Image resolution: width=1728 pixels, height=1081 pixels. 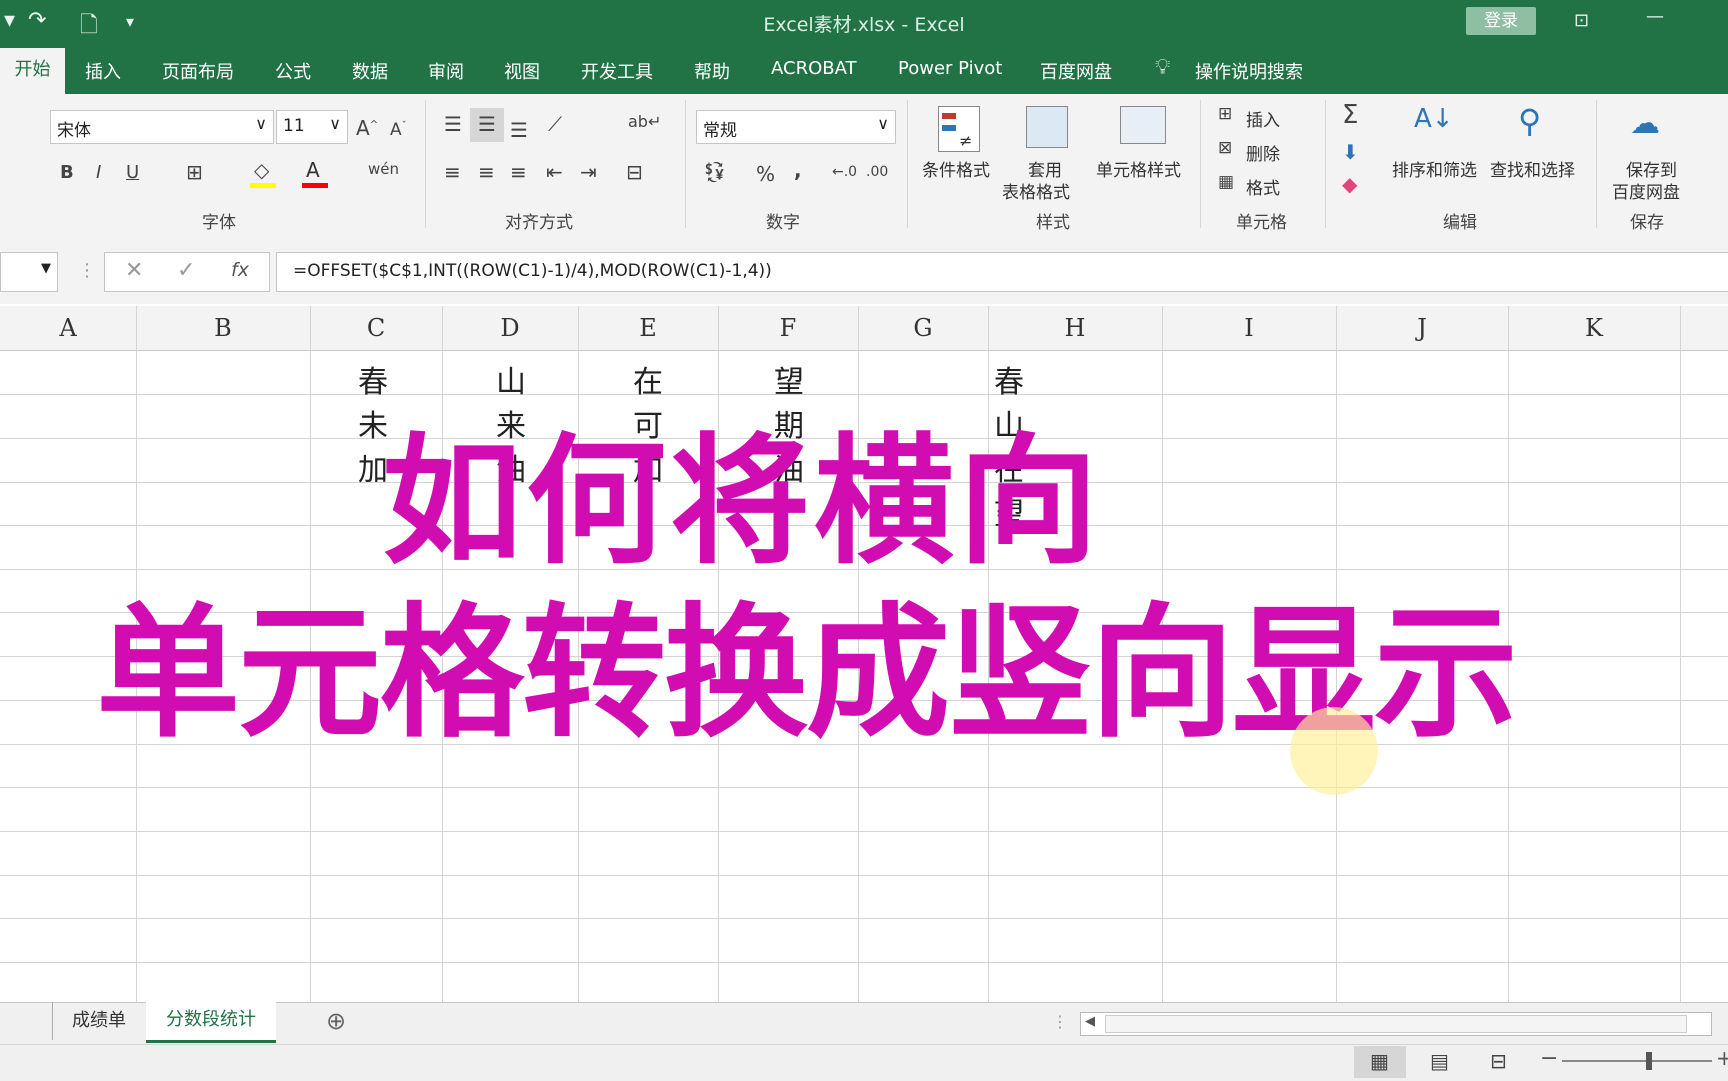 I want to click on page-break-view-icon: ⊟, so click(x=1498, y=1061).